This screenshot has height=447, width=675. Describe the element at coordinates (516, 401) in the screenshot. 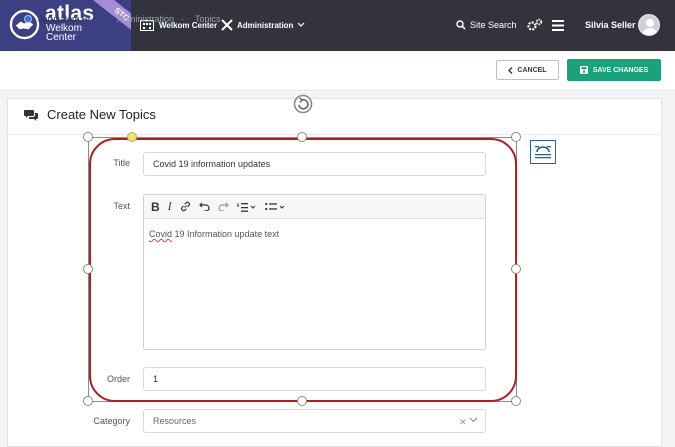

I see `resize-handle-bottom-right` at that location.